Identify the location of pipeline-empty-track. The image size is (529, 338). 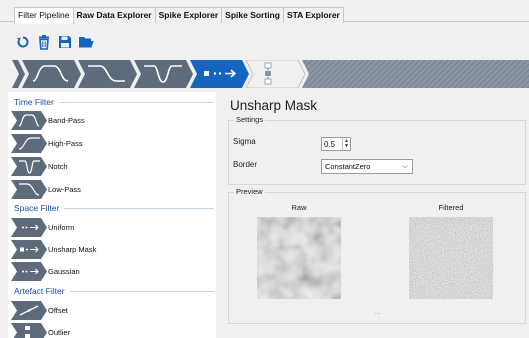
(415, 74).